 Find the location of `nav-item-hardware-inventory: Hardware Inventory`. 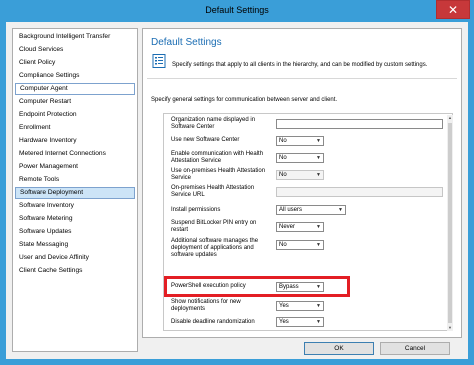

nav-item-hardware-inventory: Hardware Inventory is located at coordinates (75, 141).